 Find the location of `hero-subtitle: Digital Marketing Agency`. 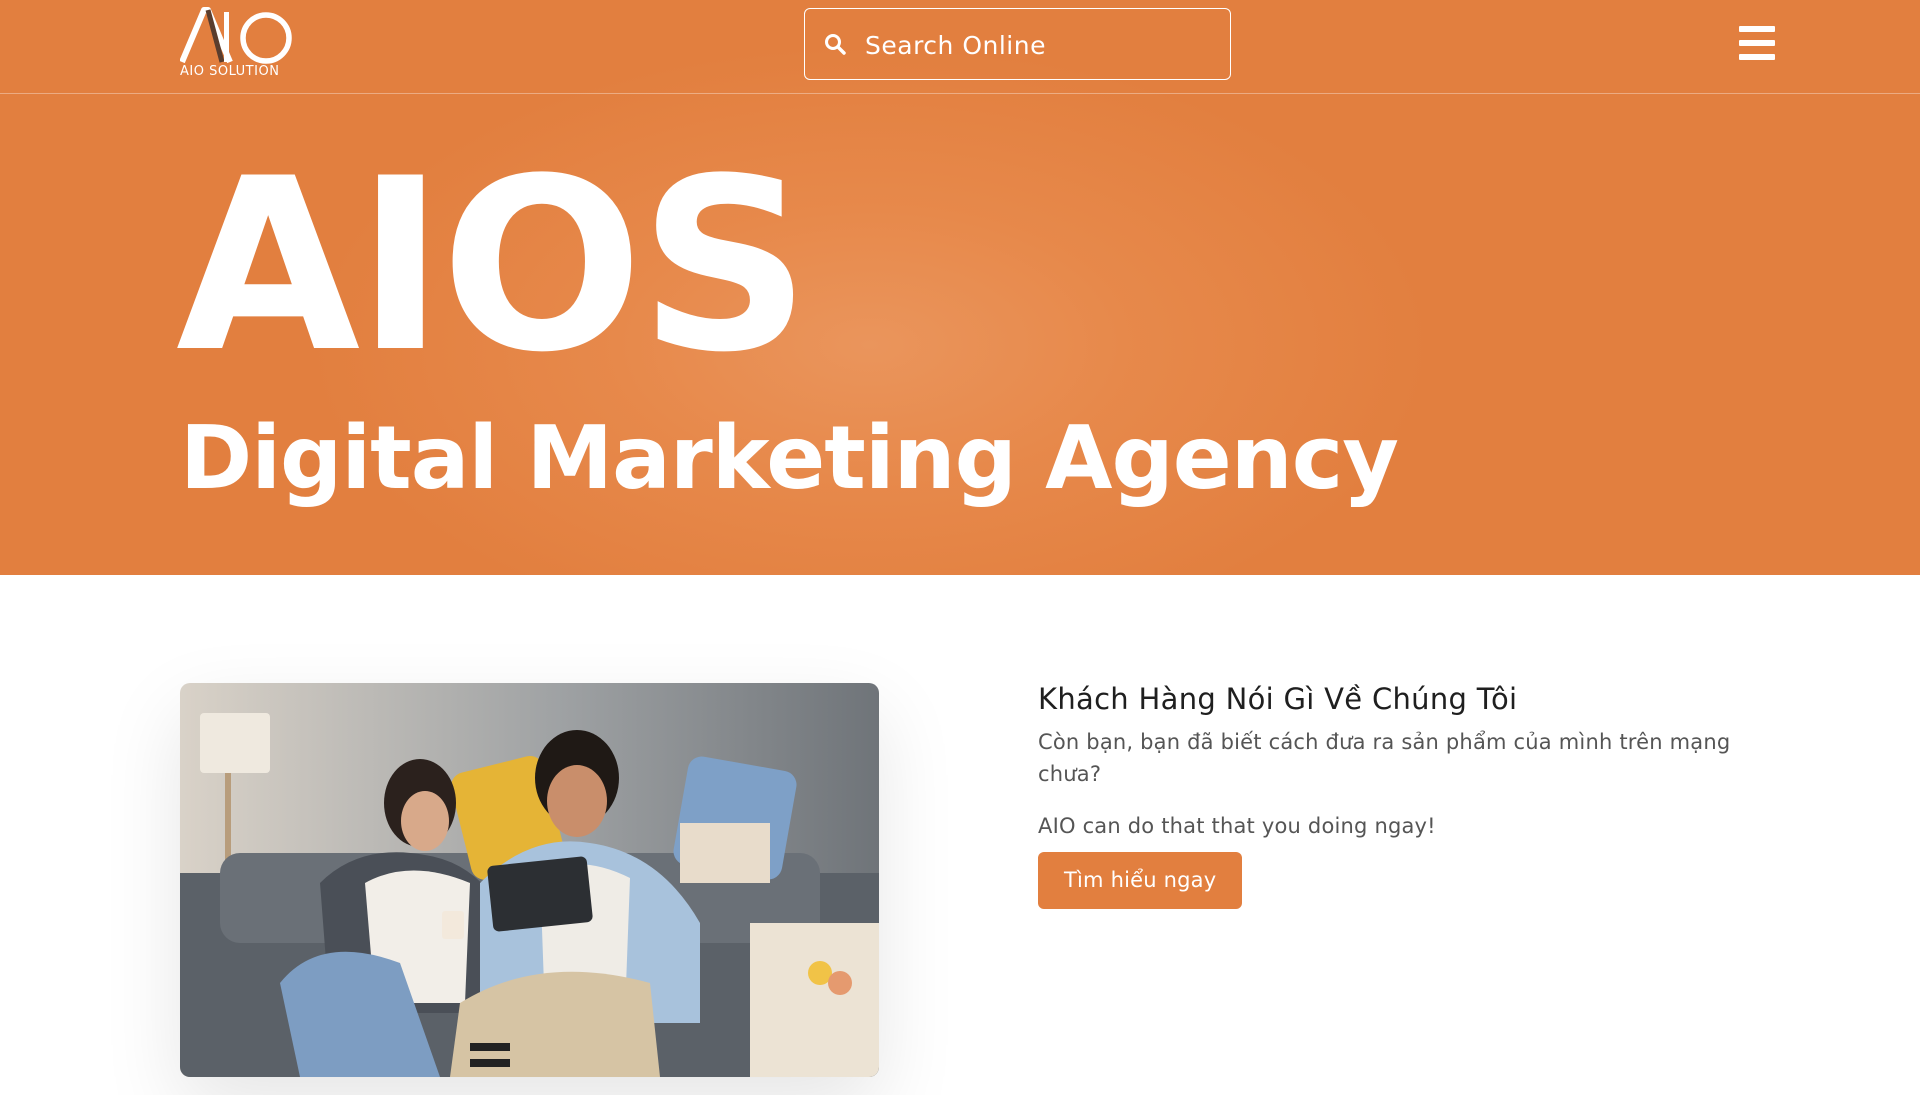

hero-subtitle: Digital Marketing Agency is located at coordinates (789, 458).